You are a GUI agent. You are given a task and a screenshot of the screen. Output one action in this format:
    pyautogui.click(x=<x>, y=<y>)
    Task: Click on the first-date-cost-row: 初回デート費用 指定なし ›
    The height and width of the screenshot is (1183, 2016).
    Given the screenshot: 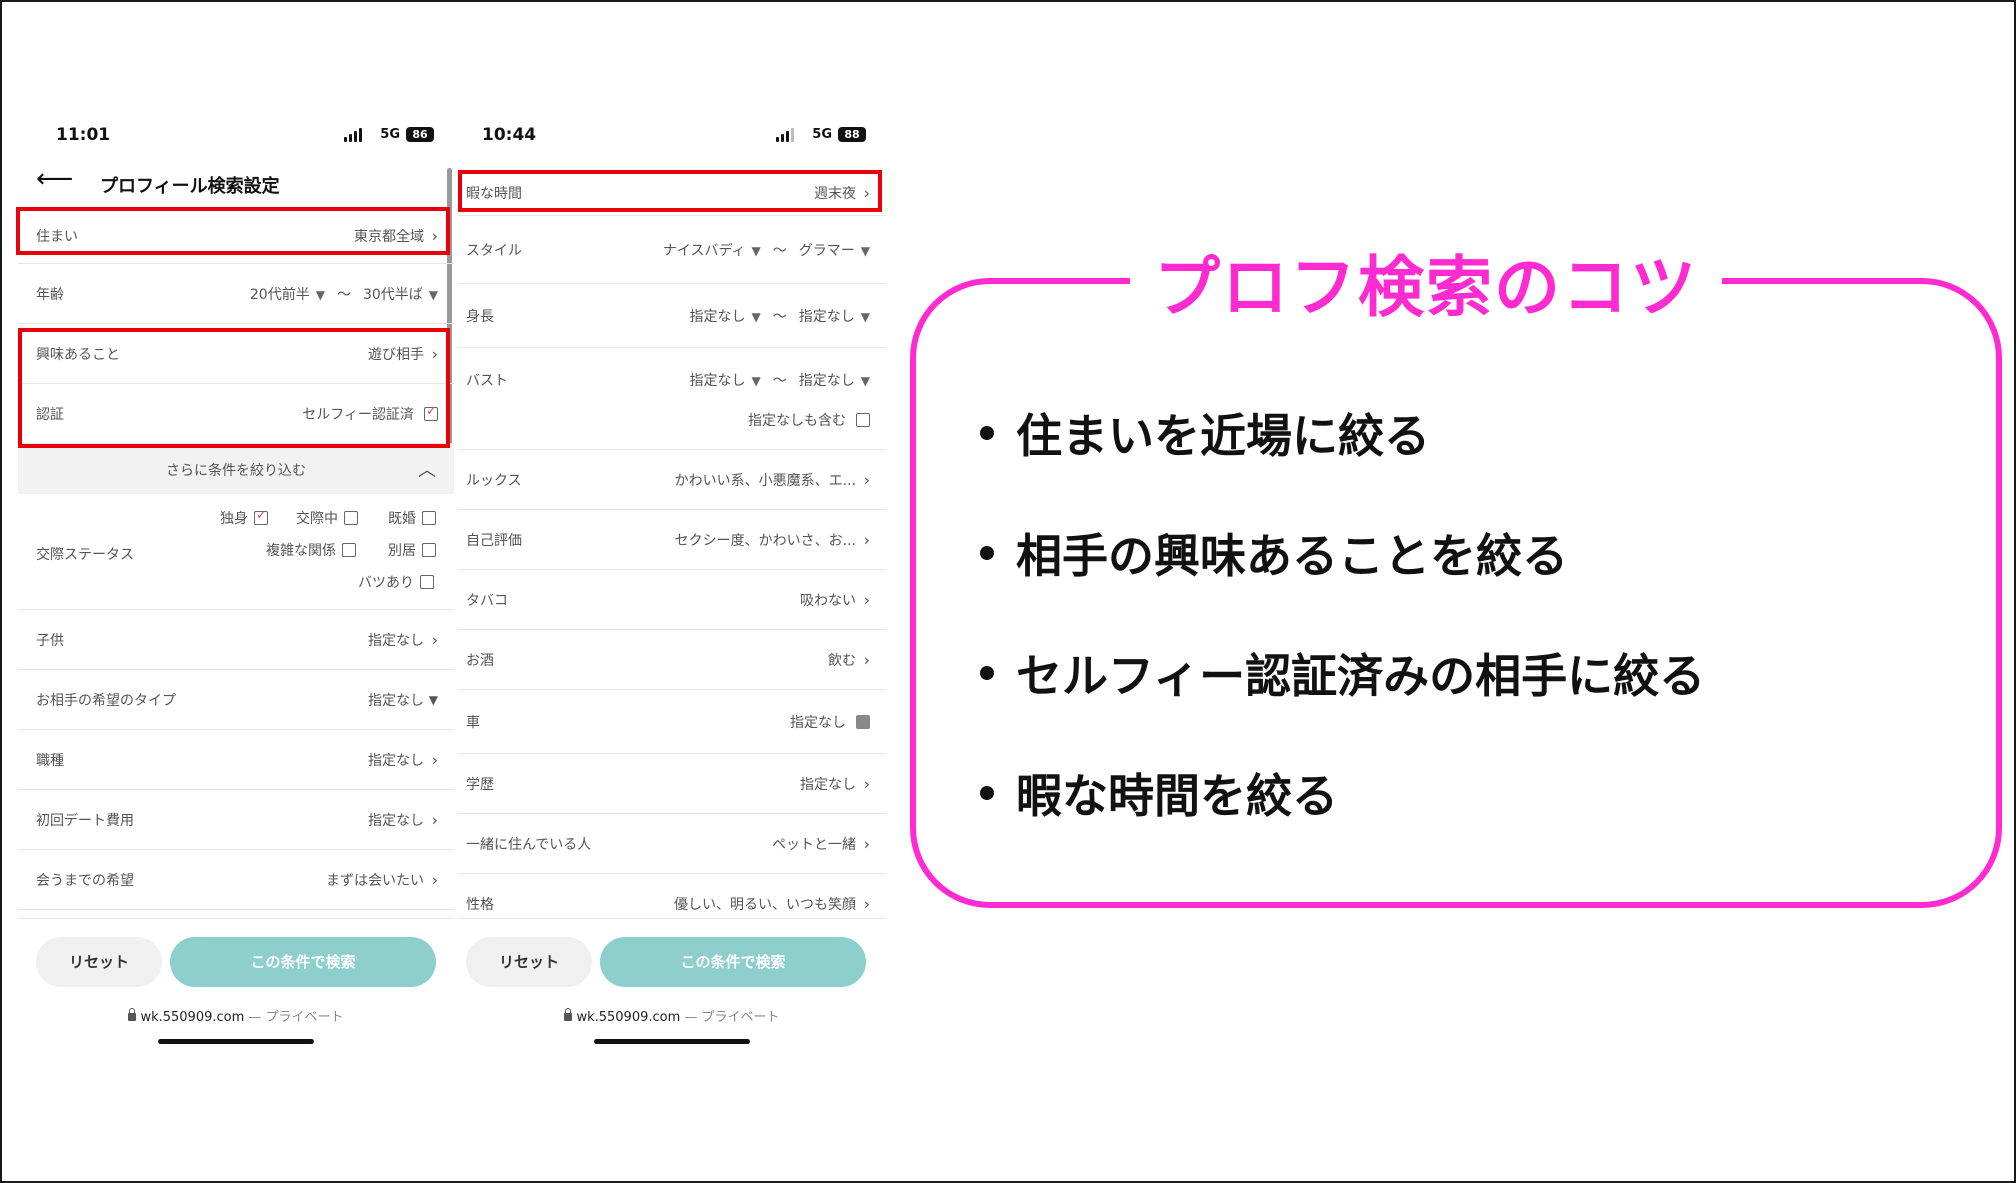 What is the action you would take?
    pyautogui.click(x=236, y=820)
    